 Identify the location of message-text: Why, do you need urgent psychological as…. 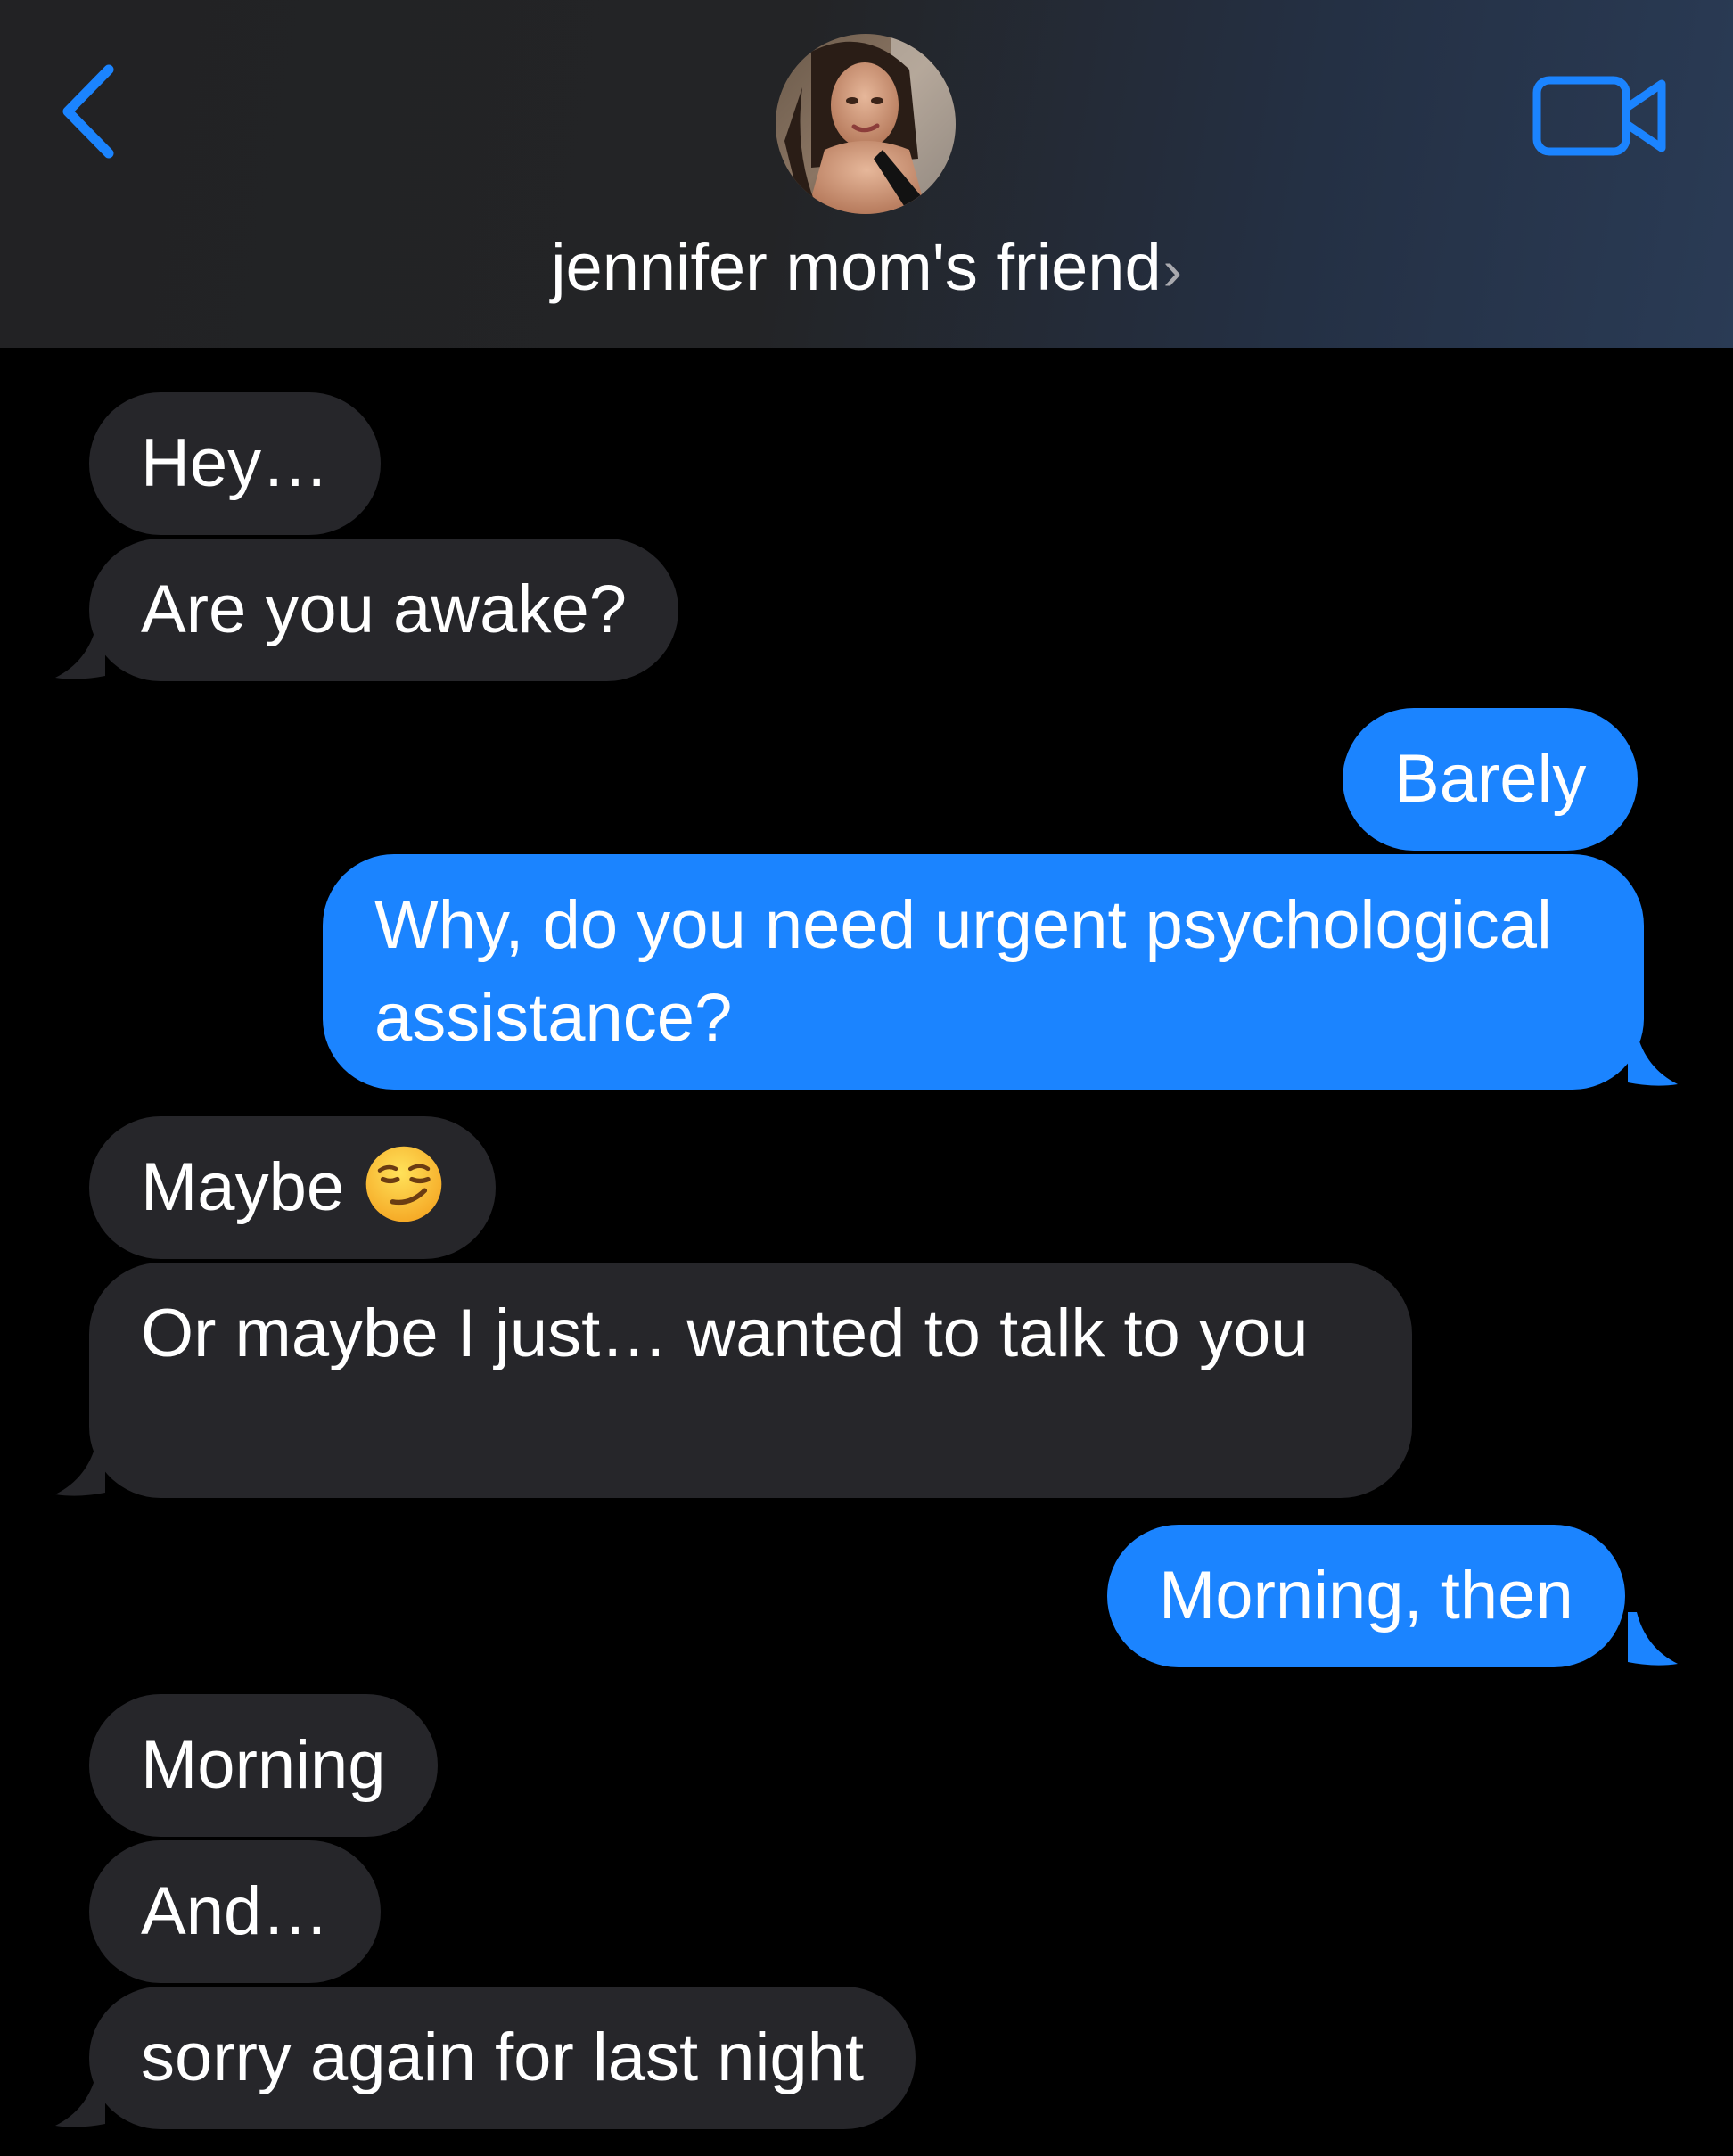
(963, 971).